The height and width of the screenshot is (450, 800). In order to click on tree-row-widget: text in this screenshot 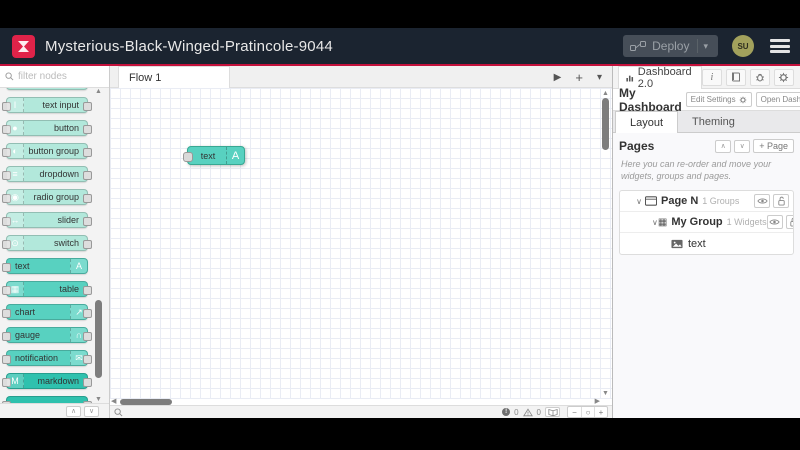, I will do `click(706, 243)`.